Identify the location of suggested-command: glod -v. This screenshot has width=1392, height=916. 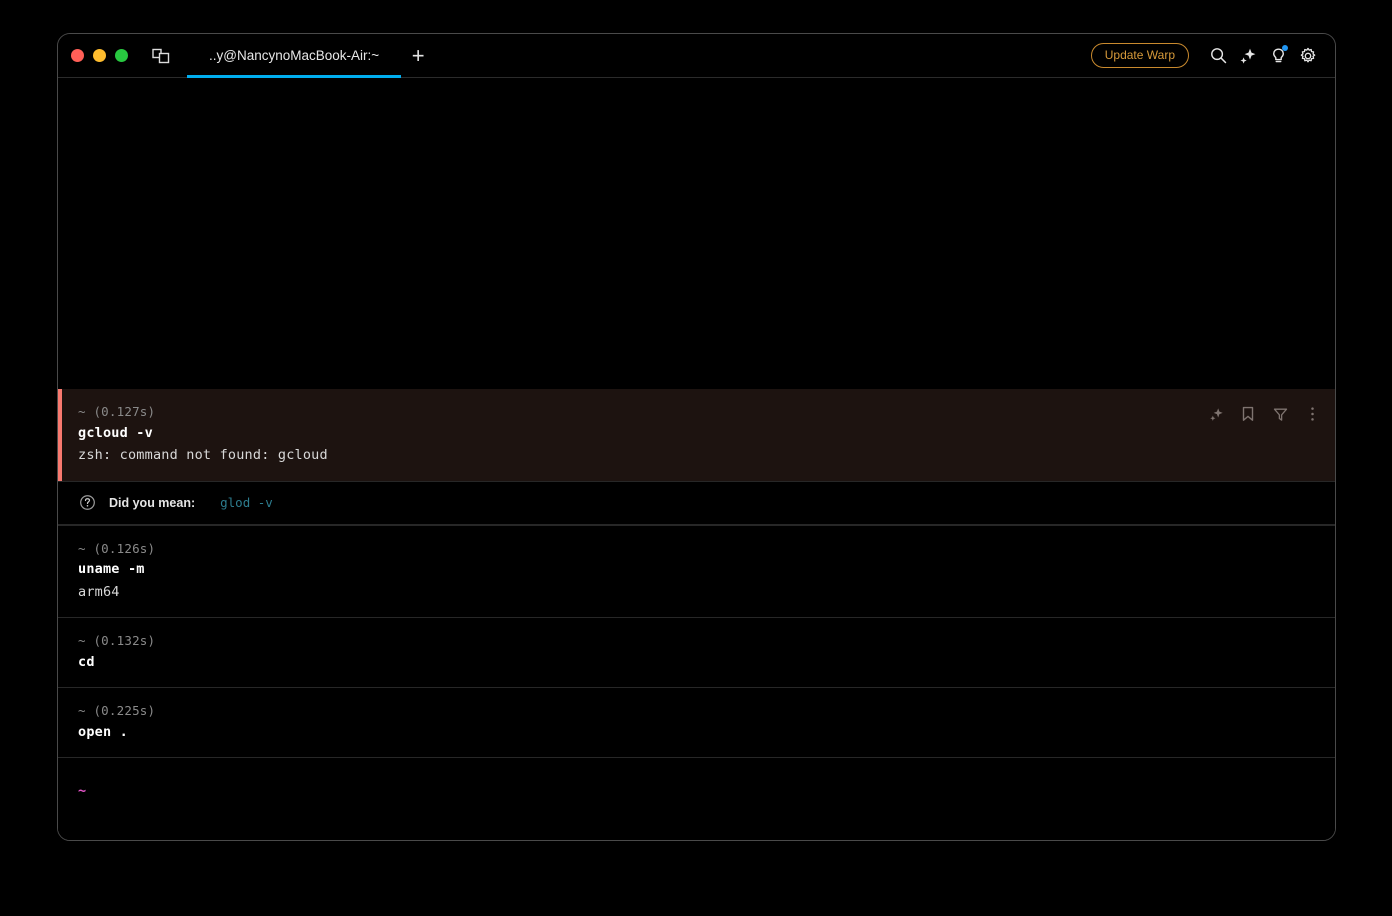
(246, 502).